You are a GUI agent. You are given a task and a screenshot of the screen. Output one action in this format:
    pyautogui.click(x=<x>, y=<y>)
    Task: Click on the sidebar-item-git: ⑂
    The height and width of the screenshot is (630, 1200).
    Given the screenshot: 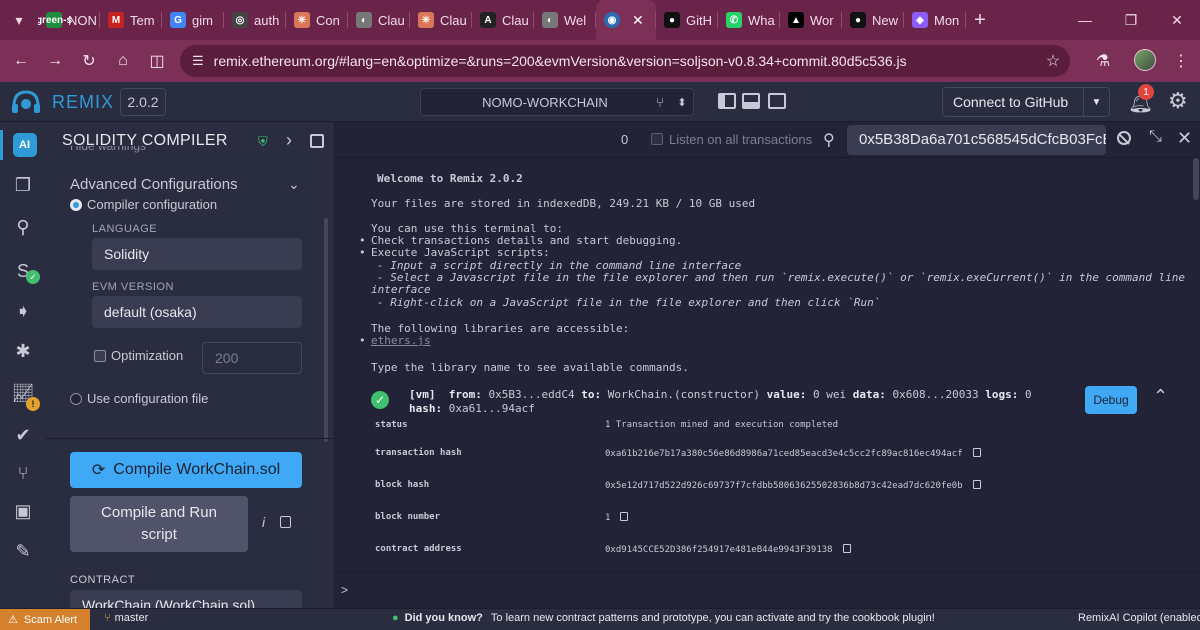 What is the action you would take?
    pyautogui.click(x=23, y=473)
    